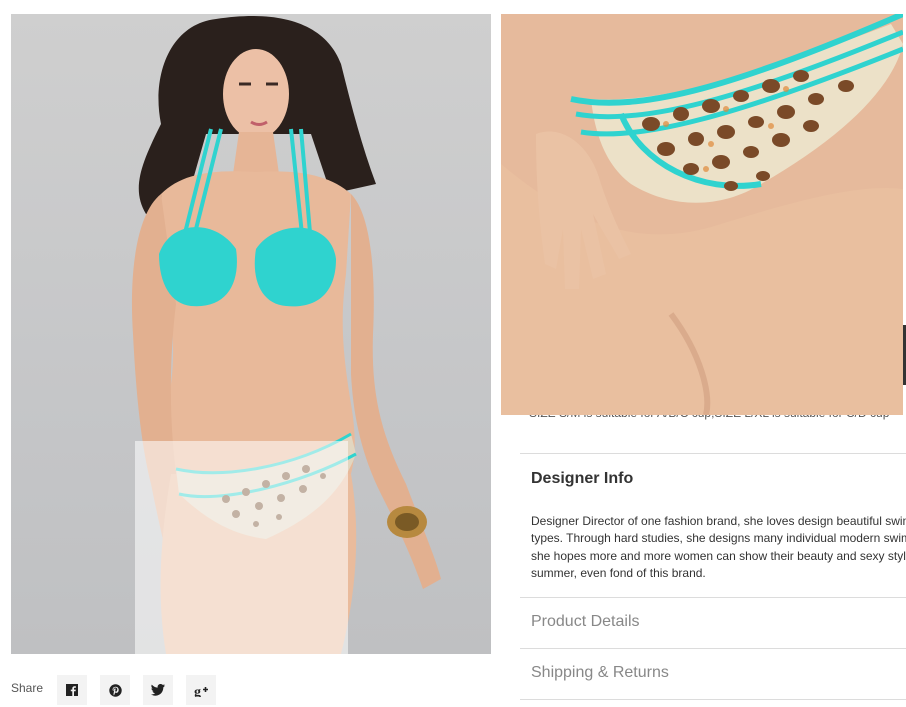 The width and height of the screenshot is (906, 707). What do you see at coordinates (618, 572) in the screenshot?
I see `designer-text-line: summer, even fond of this brand.` at bounding box center [618, 572].